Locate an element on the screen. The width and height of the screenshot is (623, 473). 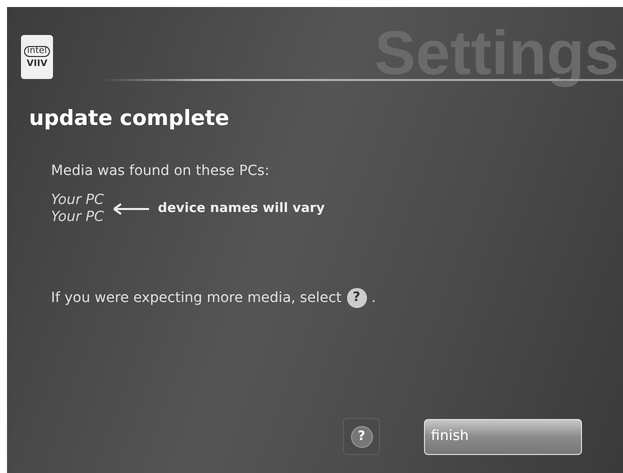
finish-button: finish is located at coordinates (503, 436).